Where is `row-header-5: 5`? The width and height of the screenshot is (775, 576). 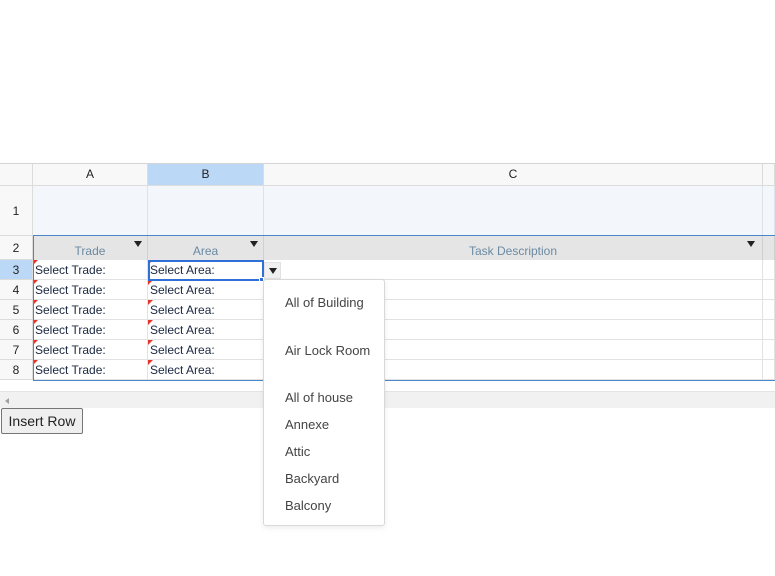
row-header-5: 5 is located at coordinates (16, 310).